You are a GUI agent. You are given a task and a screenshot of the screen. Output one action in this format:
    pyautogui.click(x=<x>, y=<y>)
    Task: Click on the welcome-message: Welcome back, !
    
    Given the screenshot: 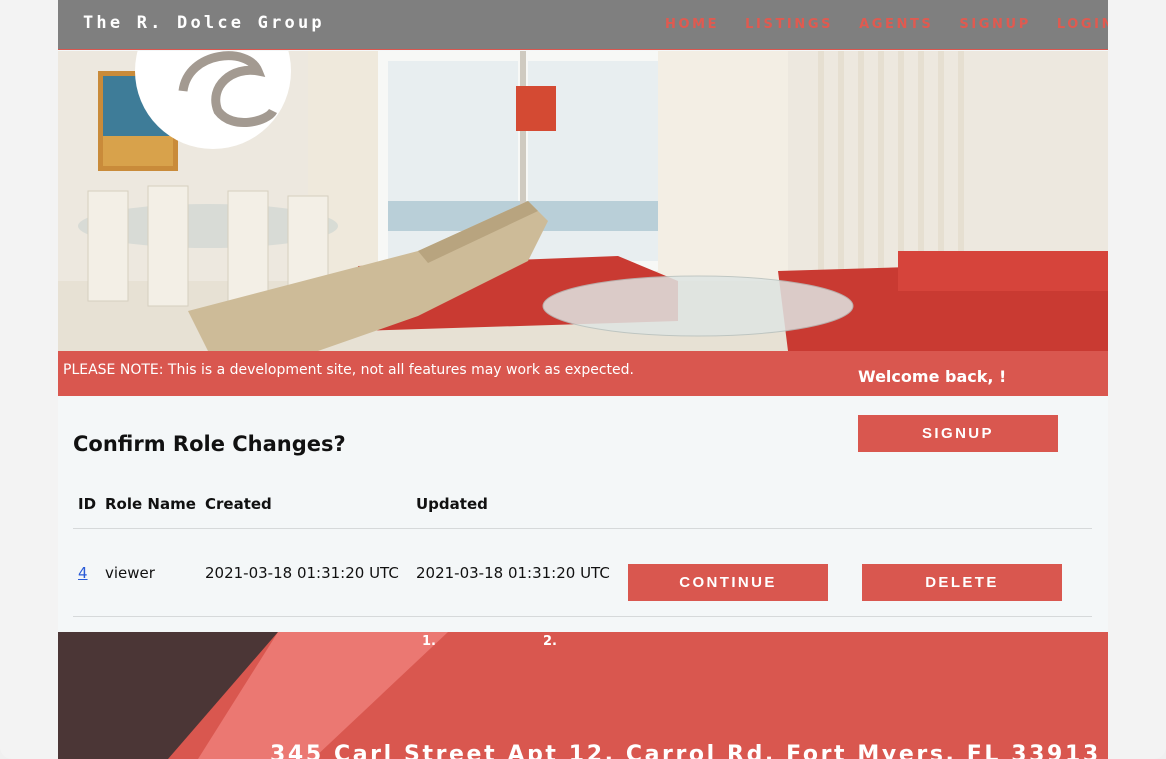 What is the action you would take?
    pyautogui.click(x=932, y=376)
    